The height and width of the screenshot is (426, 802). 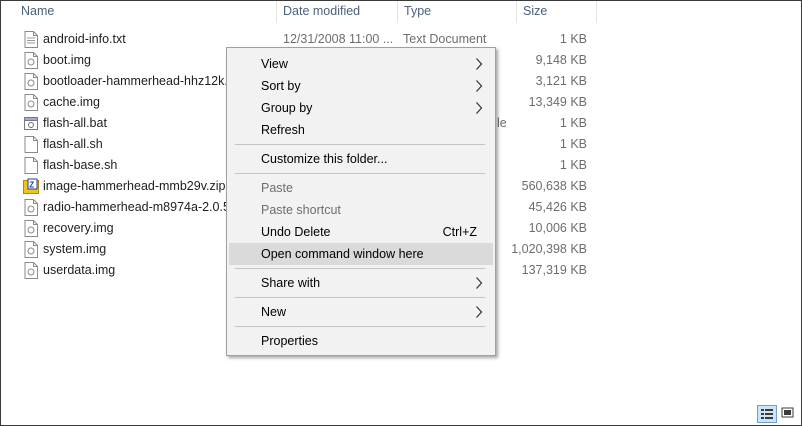 I want to click on file-size: 9,148 KB, so click(x=561, y=60).